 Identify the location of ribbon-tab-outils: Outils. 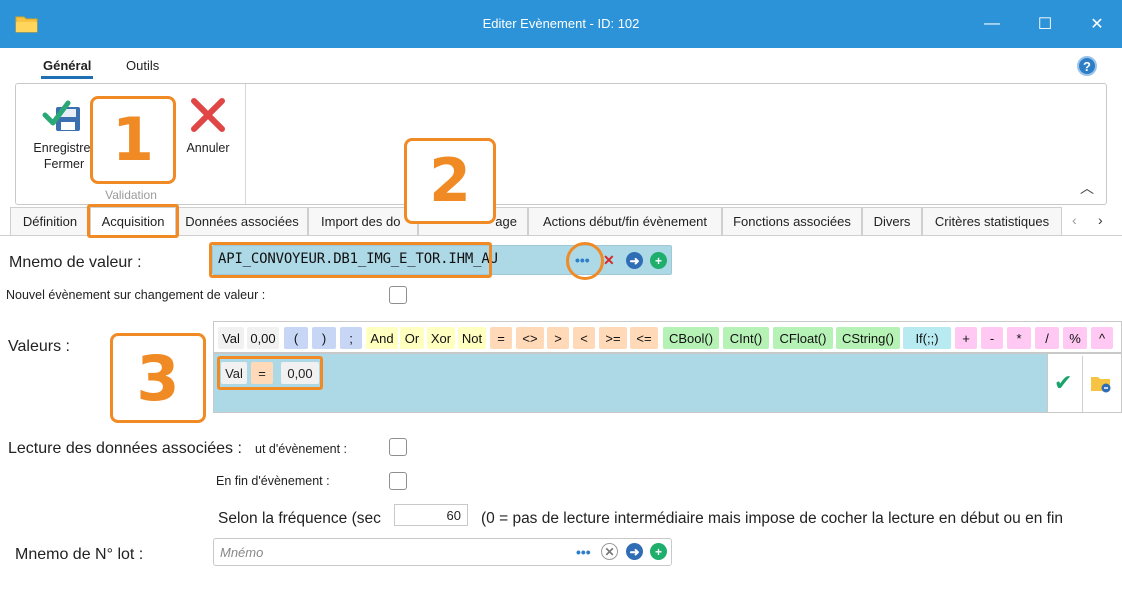
(142, 65).